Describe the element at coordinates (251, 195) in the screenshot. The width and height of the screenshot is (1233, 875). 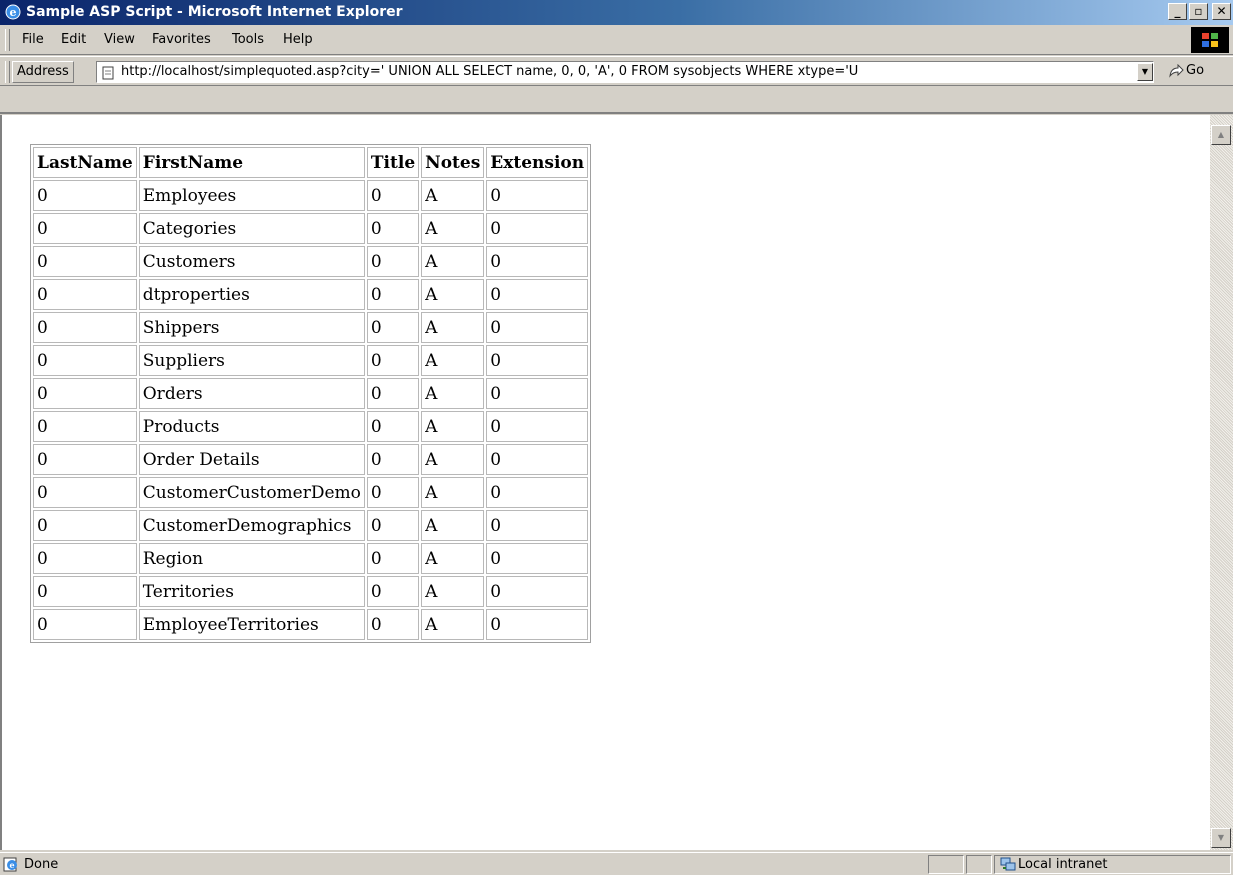
I see `firstname-cell: Employees` at that location.